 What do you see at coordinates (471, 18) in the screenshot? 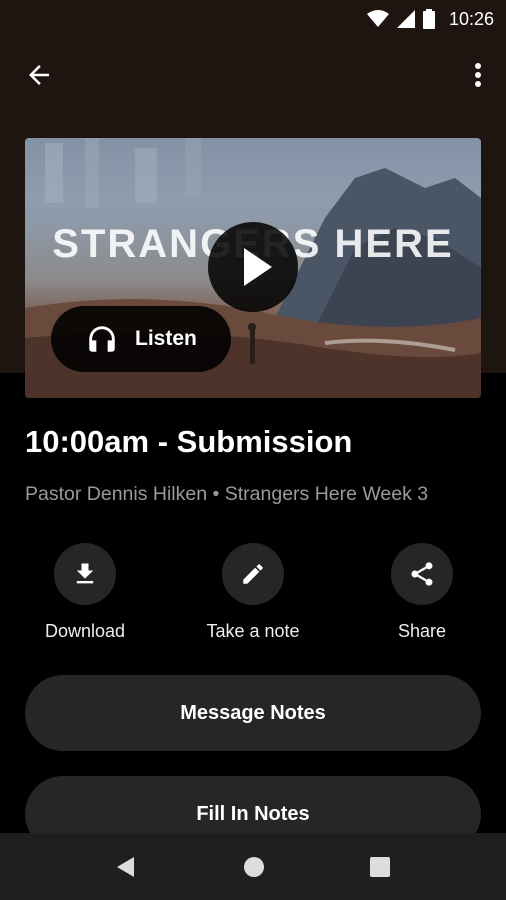
I see `status-time: 10:26` at bounding box center [471, 18].